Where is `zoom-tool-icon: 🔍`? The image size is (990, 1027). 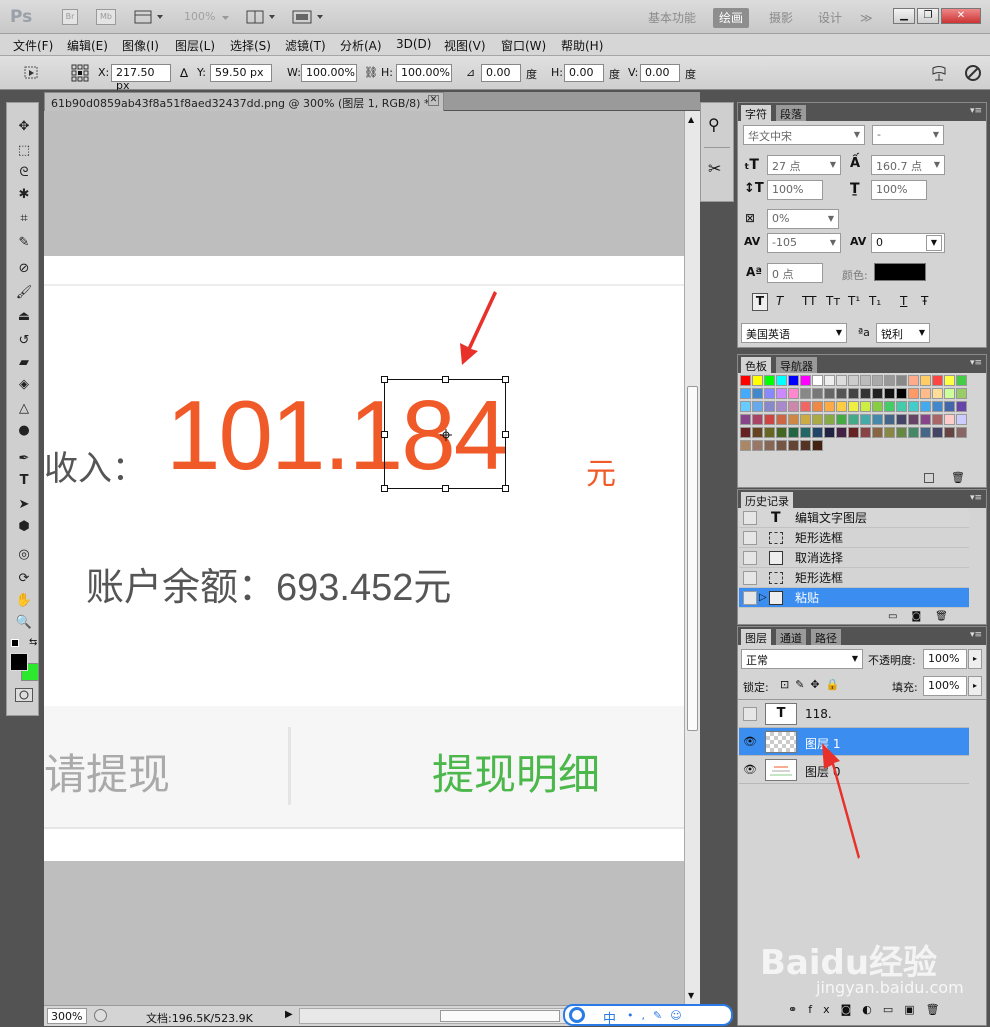
zoom-tool-icon: 🔍 is located at coordinates (24, 623).